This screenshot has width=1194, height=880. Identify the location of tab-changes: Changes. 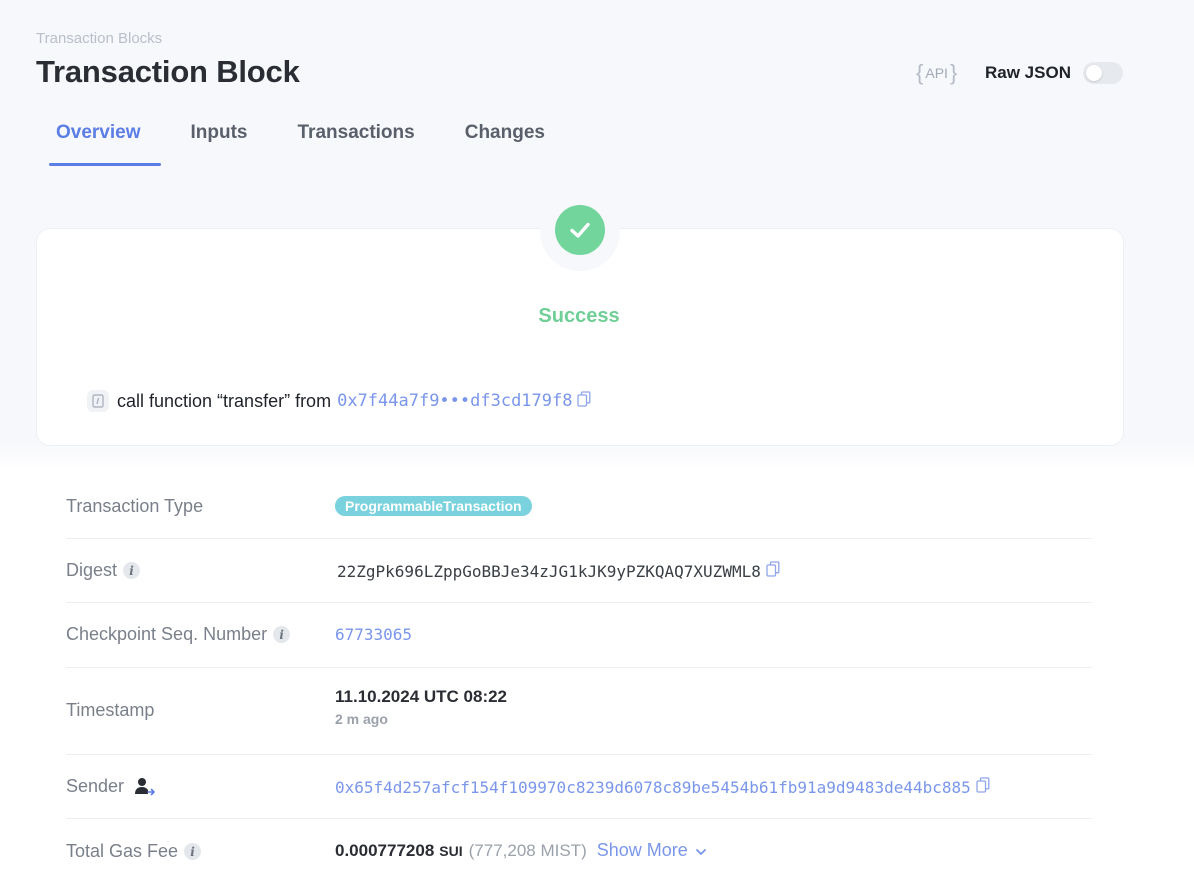
(505, 137).